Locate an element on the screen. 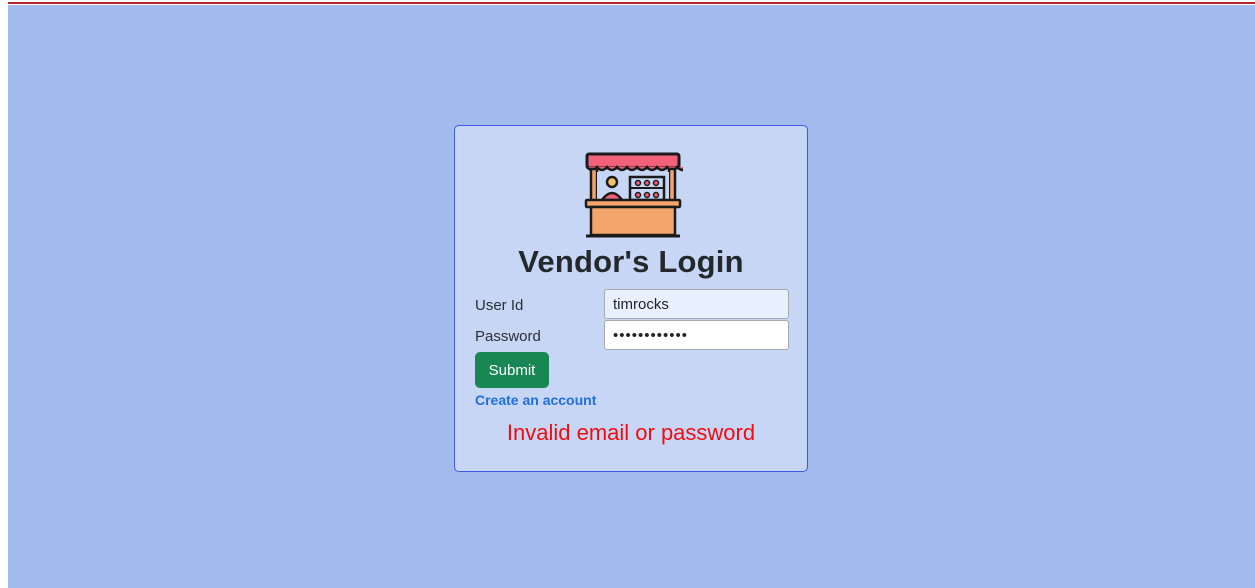  top-accent-line is located at coordinates (631, 3).